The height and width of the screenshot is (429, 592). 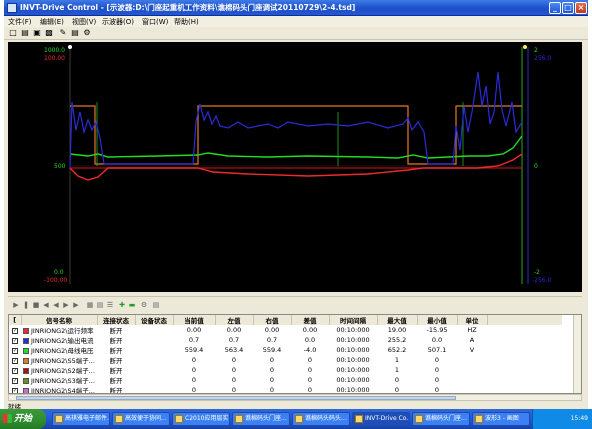 What do you see at coordinates (186, 22) in the screenshot?
I see `menu-help: 帮助(H)` at bounding box center [186, 22].